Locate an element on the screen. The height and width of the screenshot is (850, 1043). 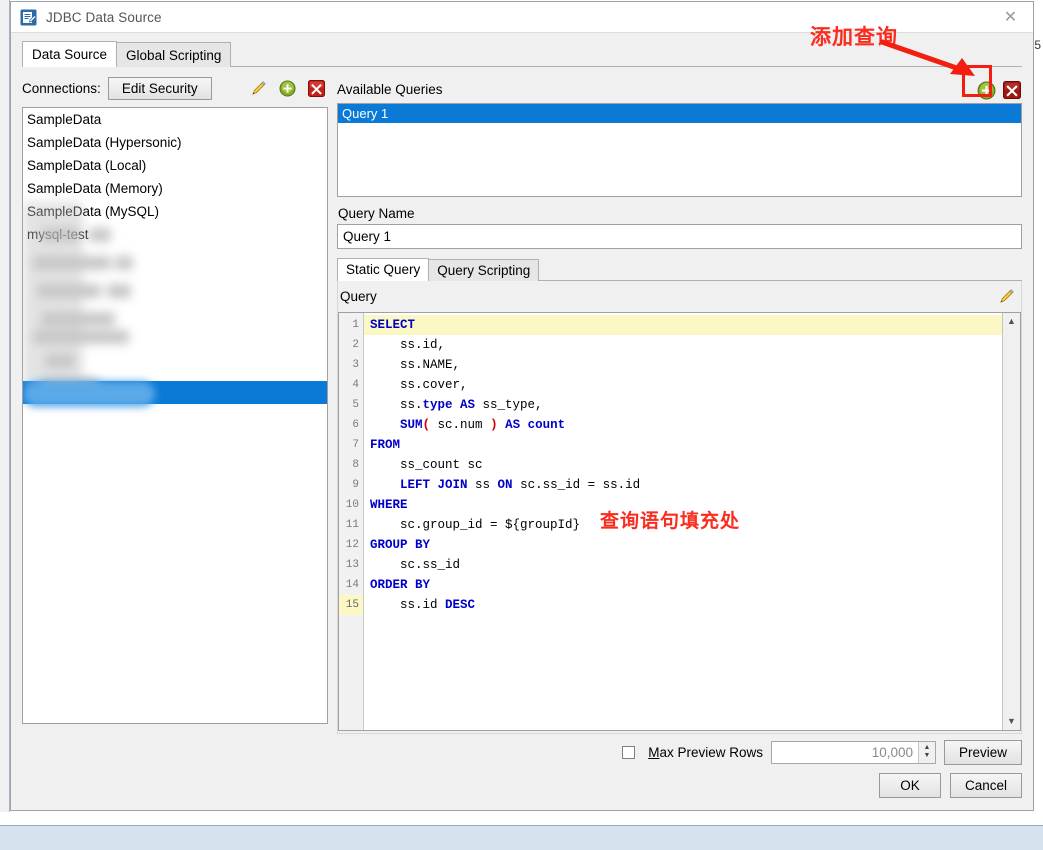
editor-code-line: ss.id, is located at coordinates (683, 345).